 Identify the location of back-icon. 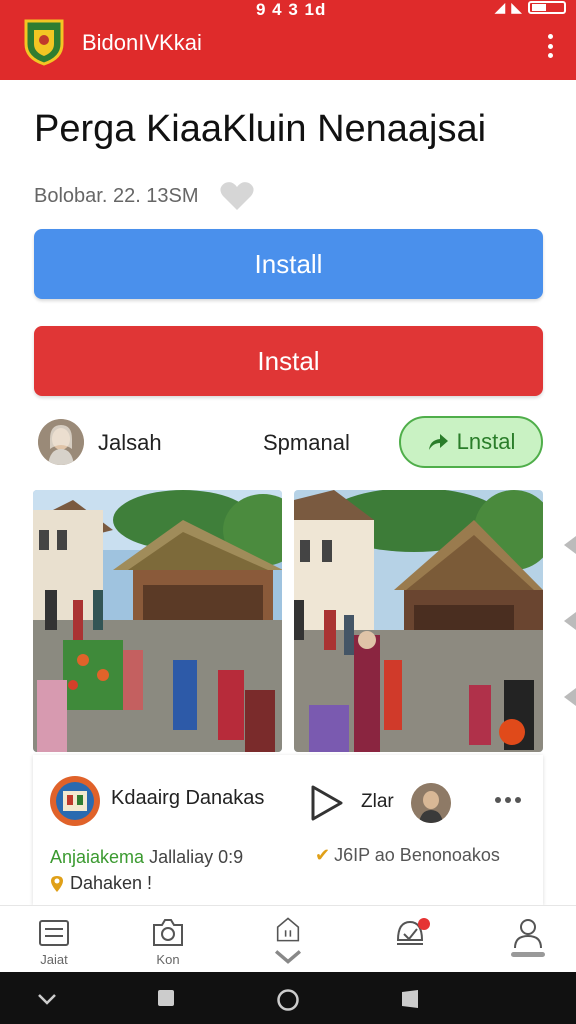
(47, 999).